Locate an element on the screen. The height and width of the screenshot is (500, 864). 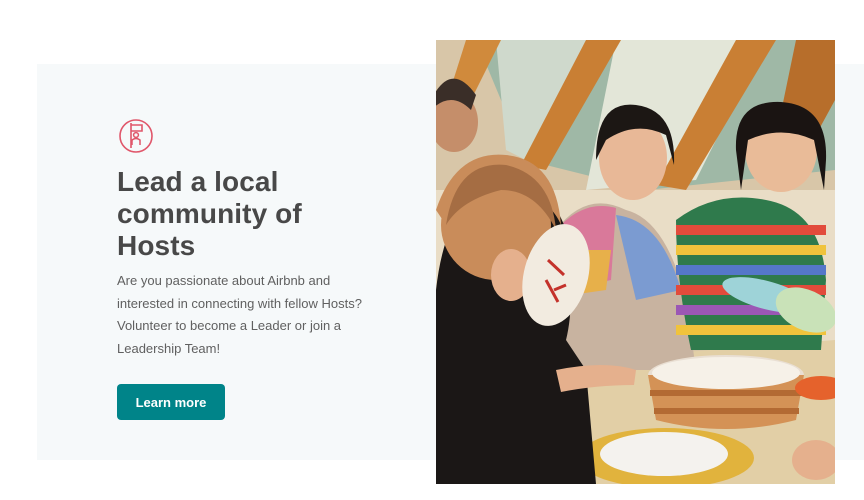
section-title: Lead a local community of Hosts is located at coordinates (209, 213).